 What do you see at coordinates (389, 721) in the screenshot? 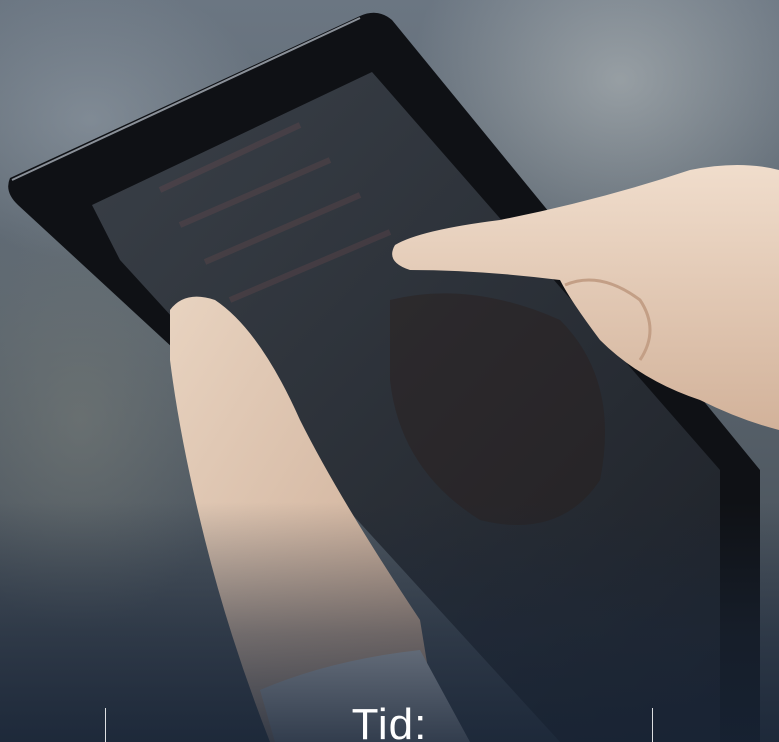
I see `caption-title: Tid:` at bounding box center [389, 721].